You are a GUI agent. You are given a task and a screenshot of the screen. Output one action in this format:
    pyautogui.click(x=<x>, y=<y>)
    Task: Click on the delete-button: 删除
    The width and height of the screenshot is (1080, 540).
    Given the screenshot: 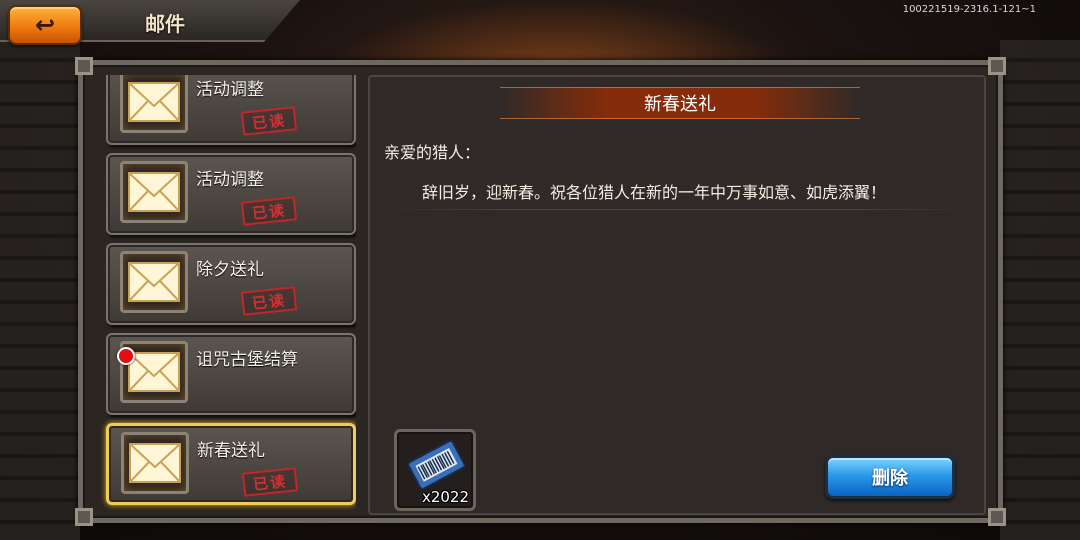 What is the action you would take?
    pyautogui.click(x=890, y=477)
    